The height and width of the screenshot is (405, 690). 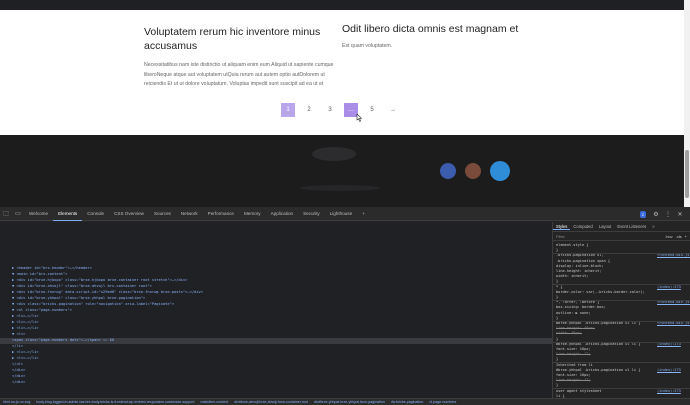 What do you see at coordinates (686, 236) in the screenshot?
I see `add-rule-icon: +` at bounding box center [686, 236].